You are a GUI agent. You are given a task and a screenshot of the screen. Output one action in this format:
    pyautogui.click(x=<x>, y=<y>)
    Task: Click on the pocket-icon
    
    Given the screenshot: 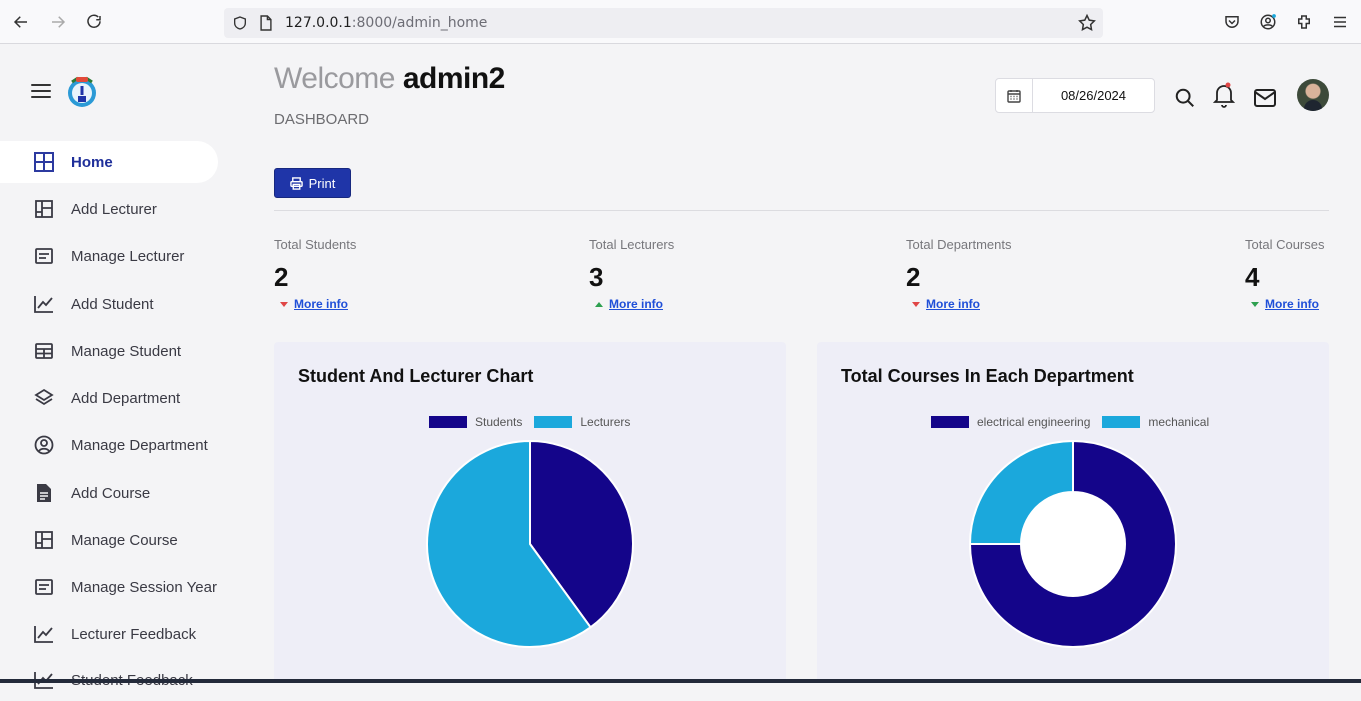 What is the action you would take?
    pyautogui.click(x=1232, y=22)
    